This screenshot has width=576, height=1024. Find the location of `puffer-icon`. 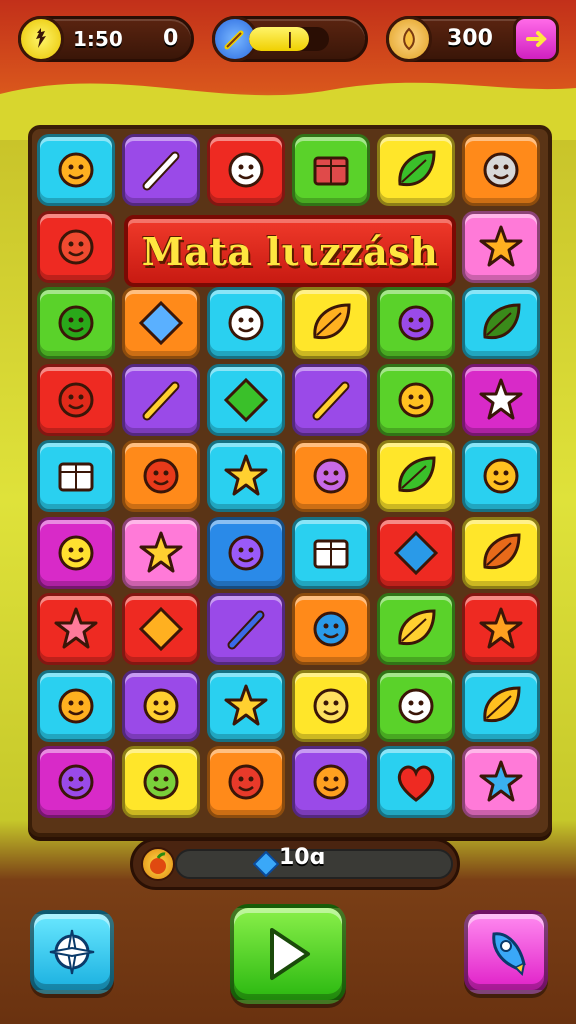

puffer-icon is located at coordinates (501, 781).